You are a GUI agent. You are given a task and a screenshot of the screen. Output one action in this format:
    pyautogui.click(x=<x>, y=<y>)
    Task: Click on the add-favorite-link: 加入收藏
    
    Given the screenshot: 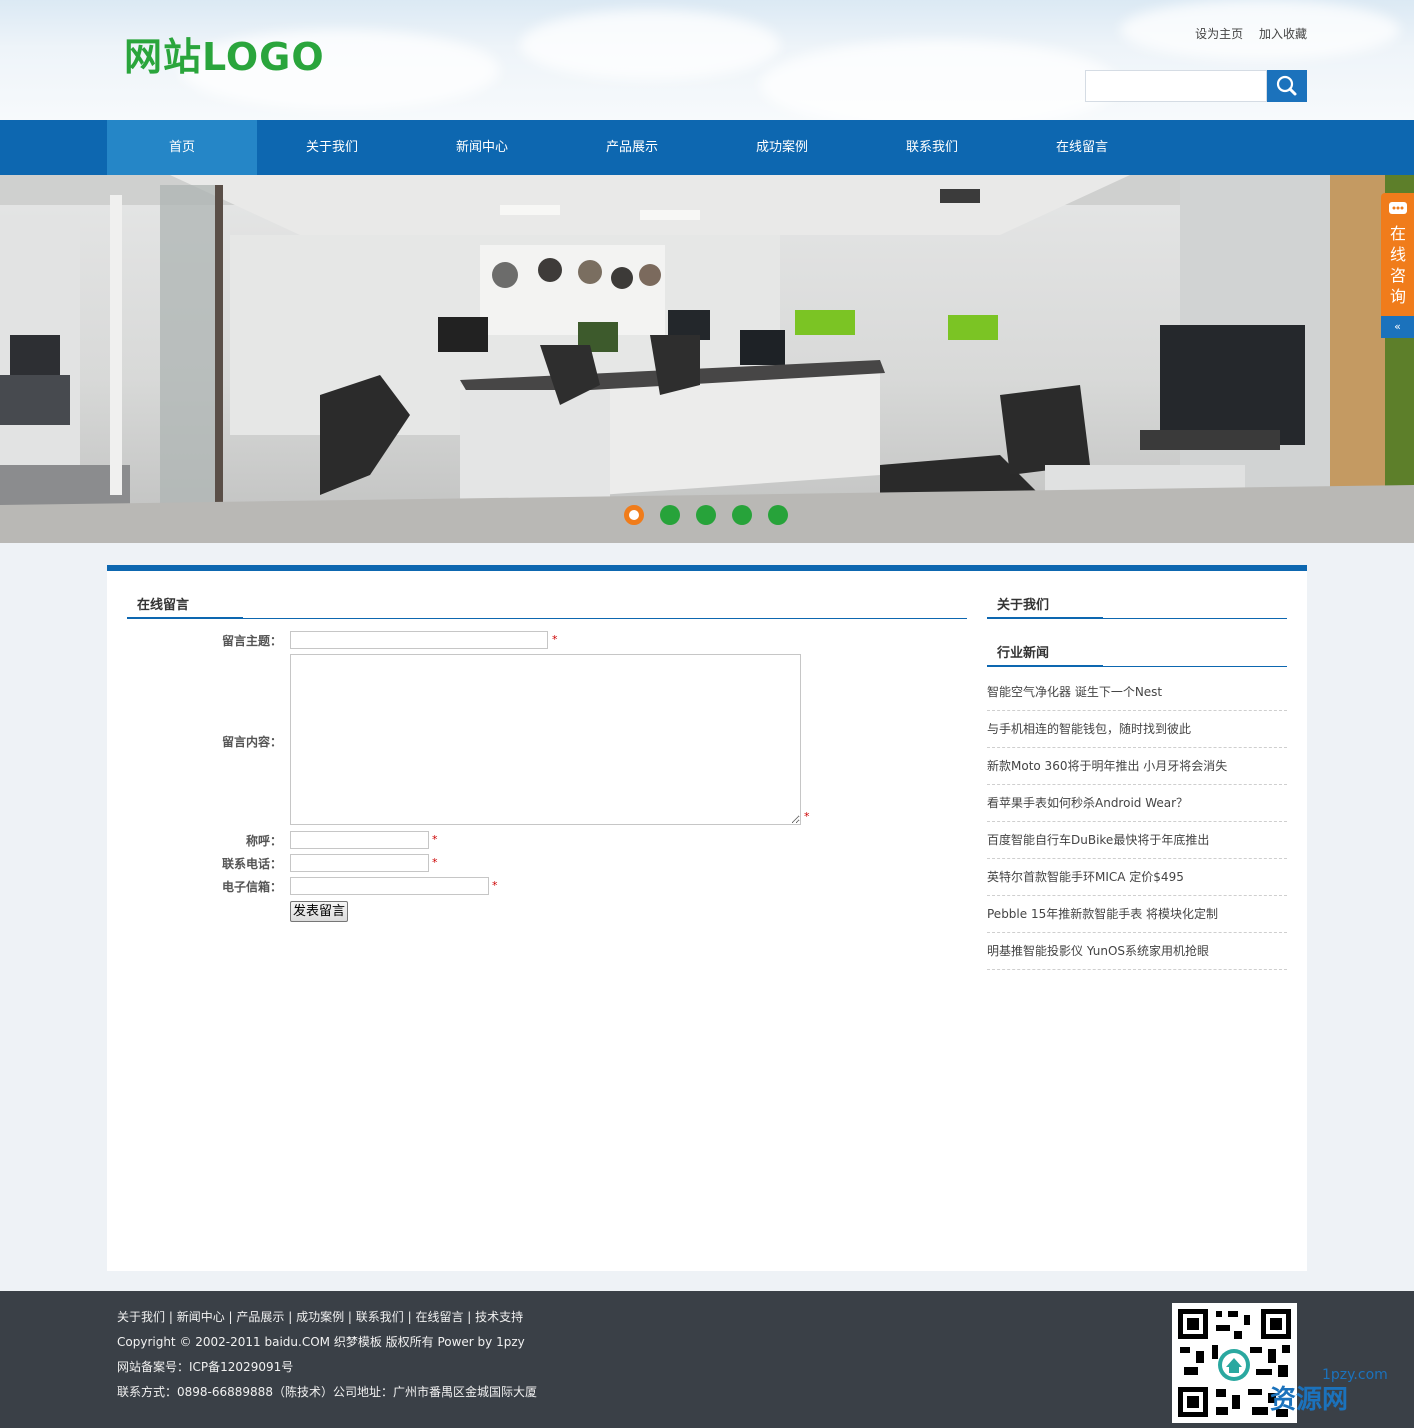 What is the action you would take?
    pyautogui.click(x=1283, y=34)
    